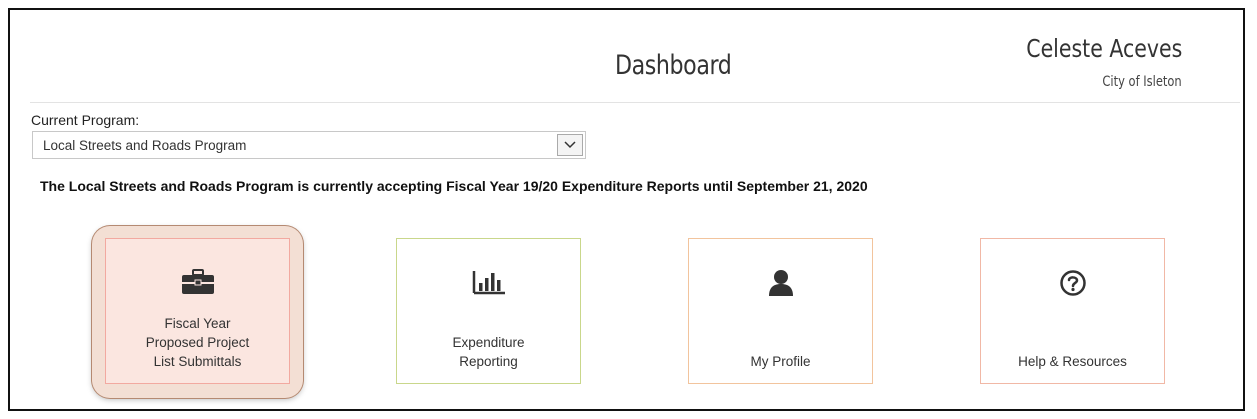 This screenshot has width=1257, height=419. I want to click on question-circle-icon, so click(1072, 283).